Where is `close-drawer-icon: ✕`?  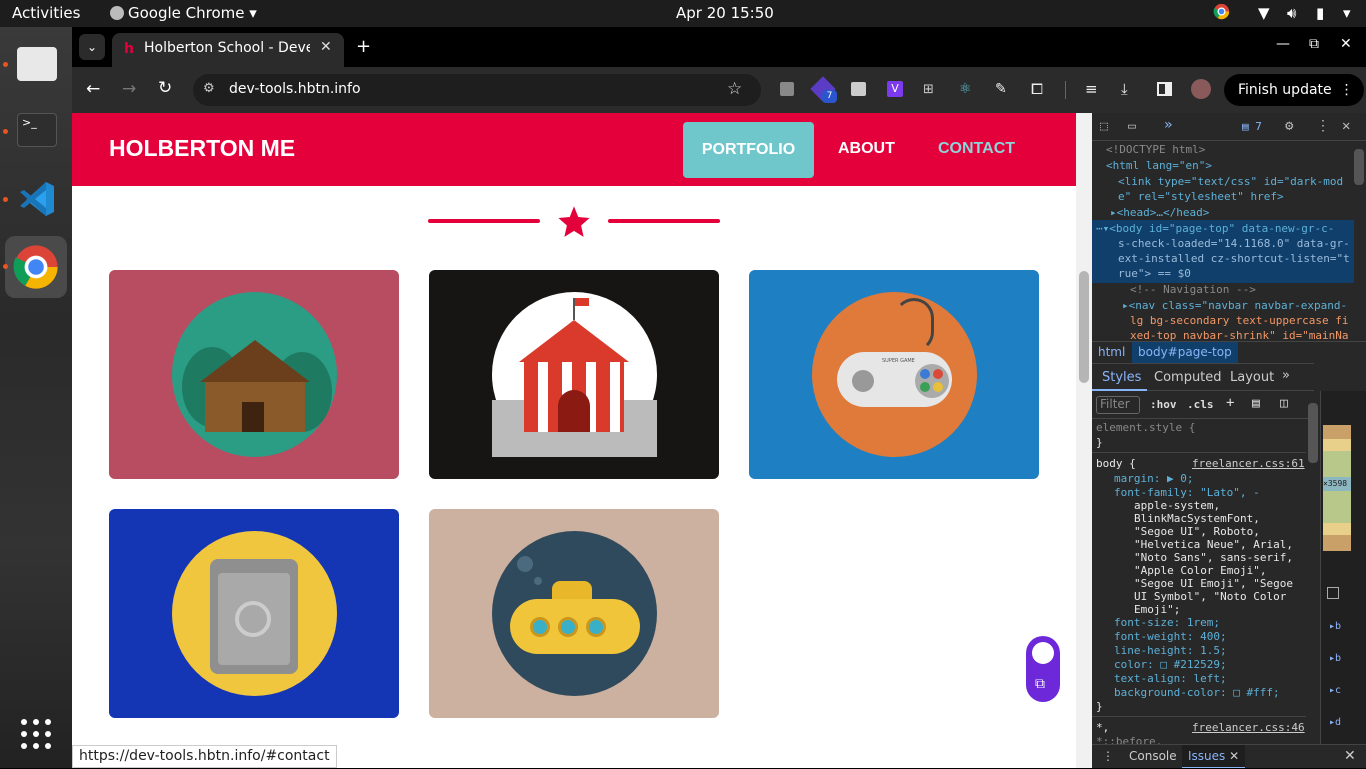 close-drawer-icon: ✕ is located at coordinates (1350, 756).